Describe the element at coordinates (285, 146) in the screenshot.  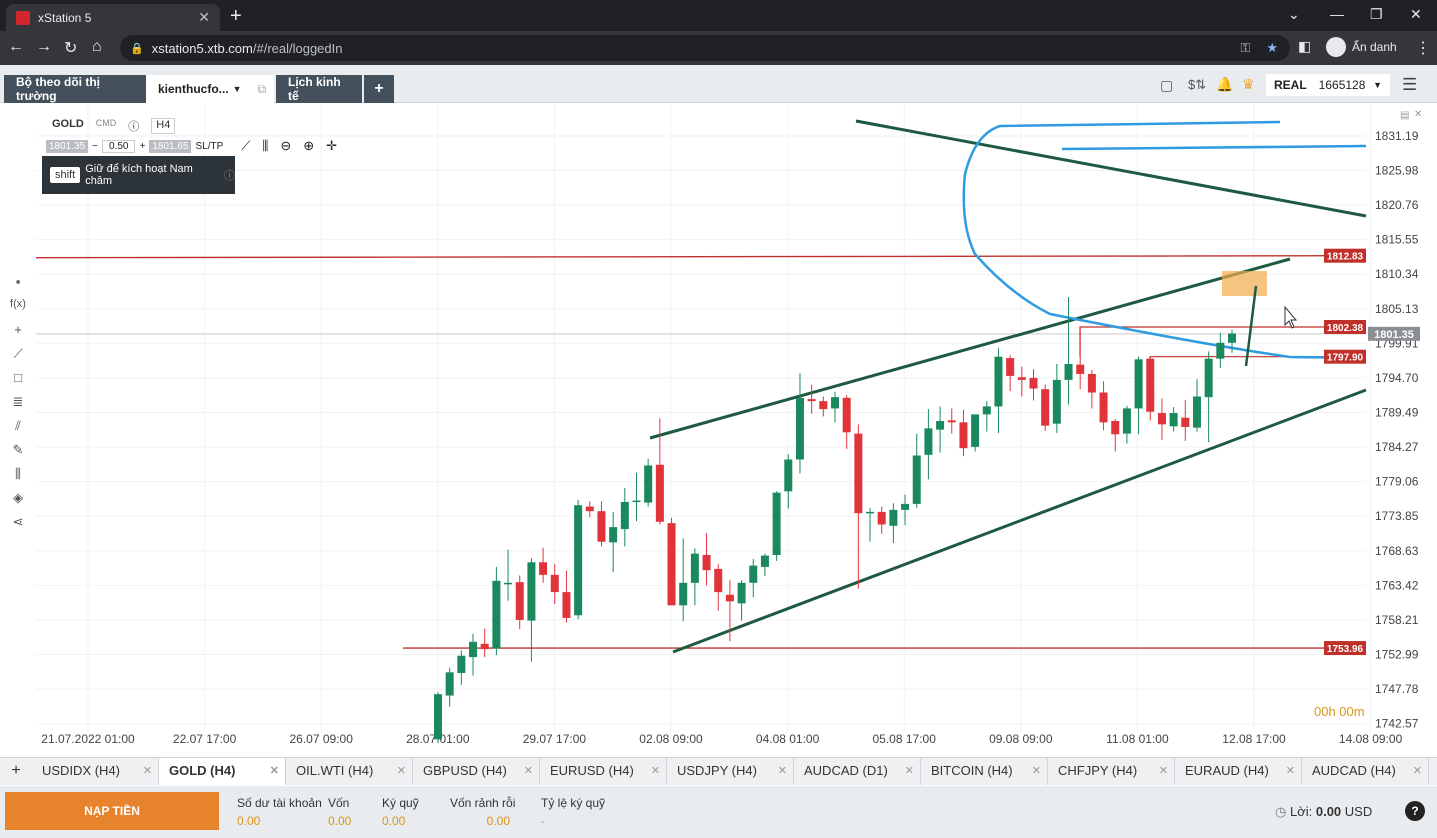
I see `zoom-out-icon: ⊖` at that location.